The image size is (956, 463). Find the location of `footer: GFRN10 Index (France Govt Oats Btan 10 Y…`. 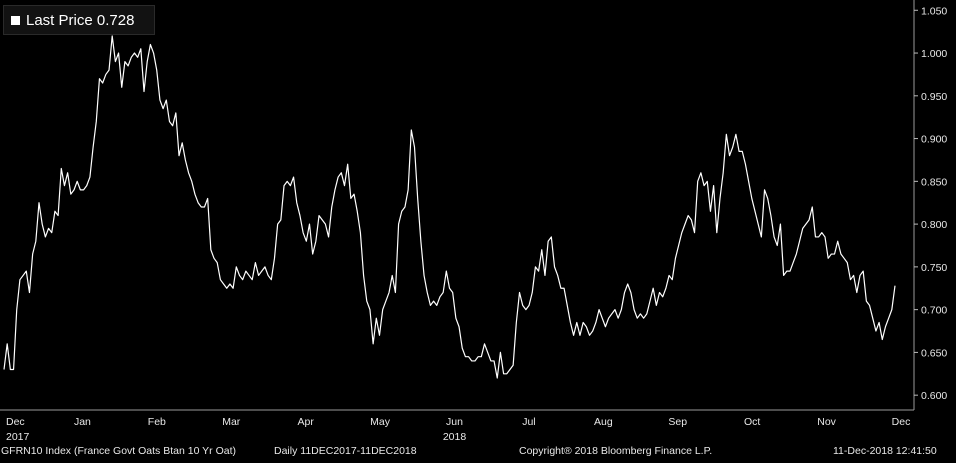

footer: GFRN10 Index (France Govt Oats Btan 10 Y… is located at coordinates (478, 453).